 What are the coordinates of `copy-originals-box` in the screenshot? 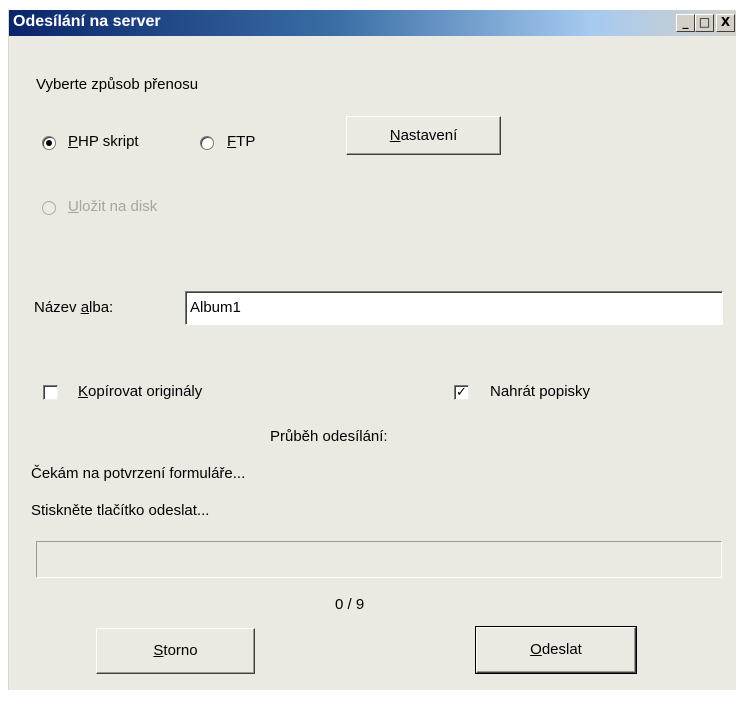 It's located at (50, 392).